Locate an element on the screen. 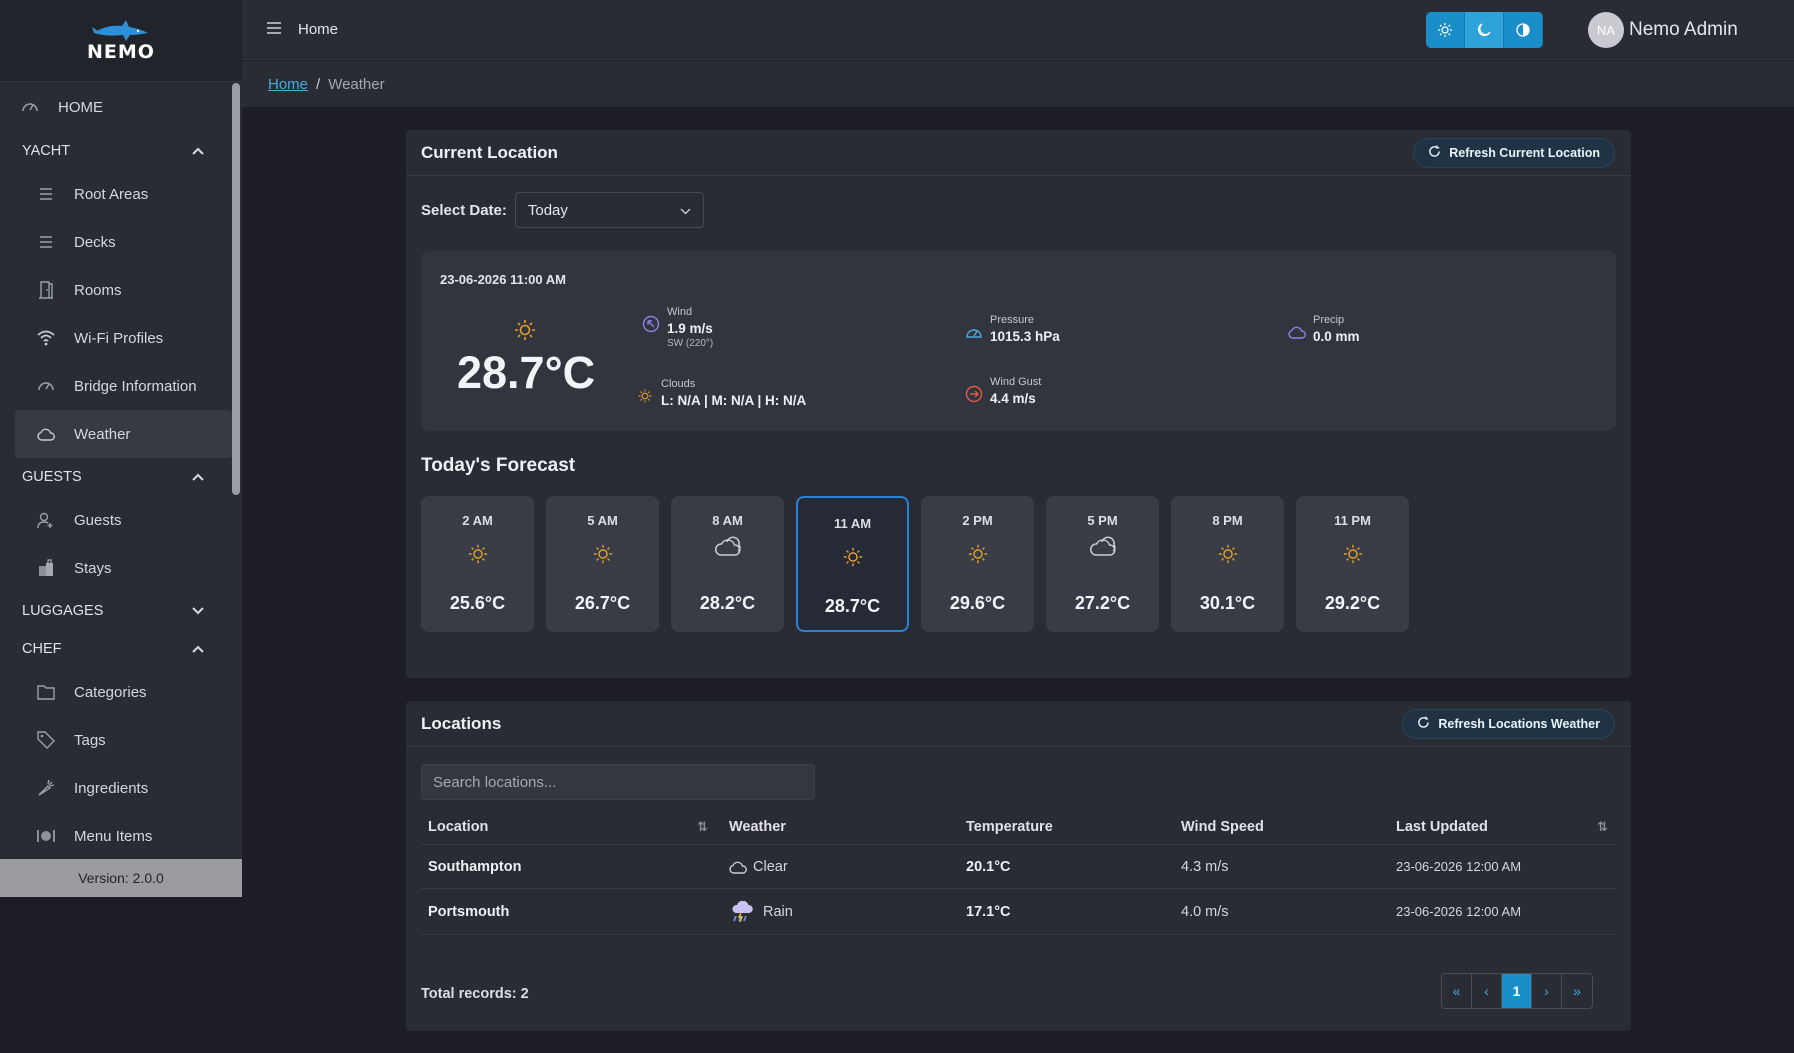 The width and height of the screenshot is (1794, 1053). avatar: NA is located at coordinates (1606, 30).